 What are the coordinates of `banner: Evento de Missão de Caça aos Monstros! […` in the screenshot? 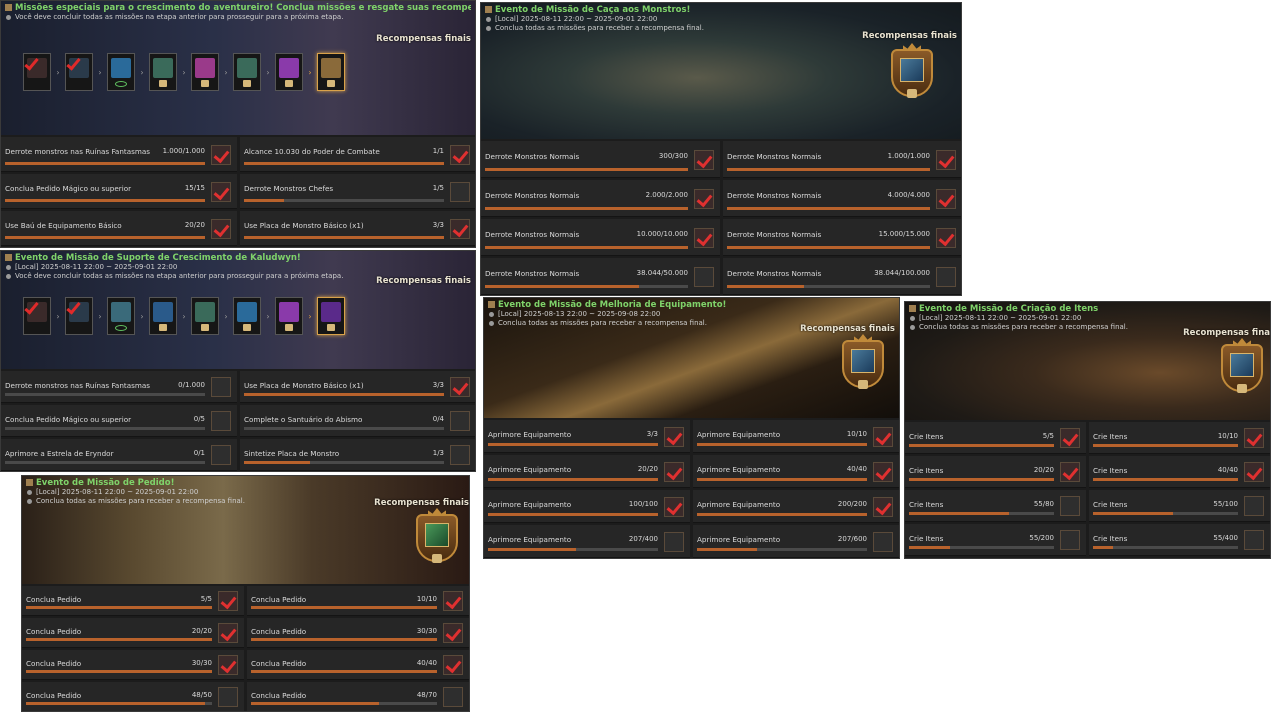 It's located at (721, 71).